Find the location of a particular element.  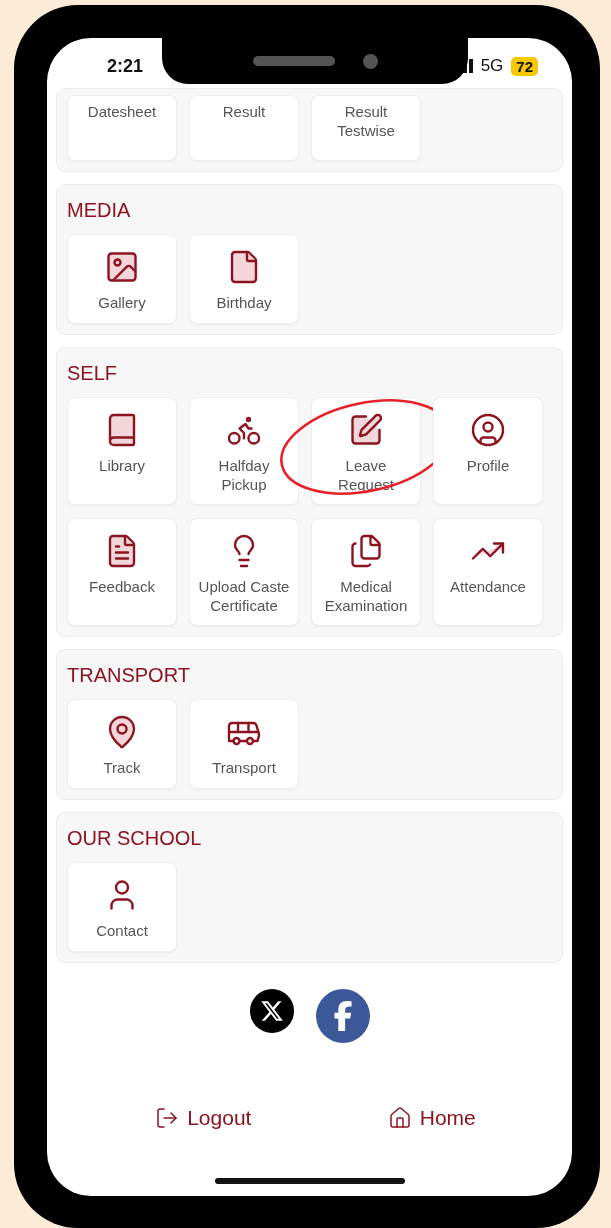

menu-tile: Contact is located at coordinates (122, 907).